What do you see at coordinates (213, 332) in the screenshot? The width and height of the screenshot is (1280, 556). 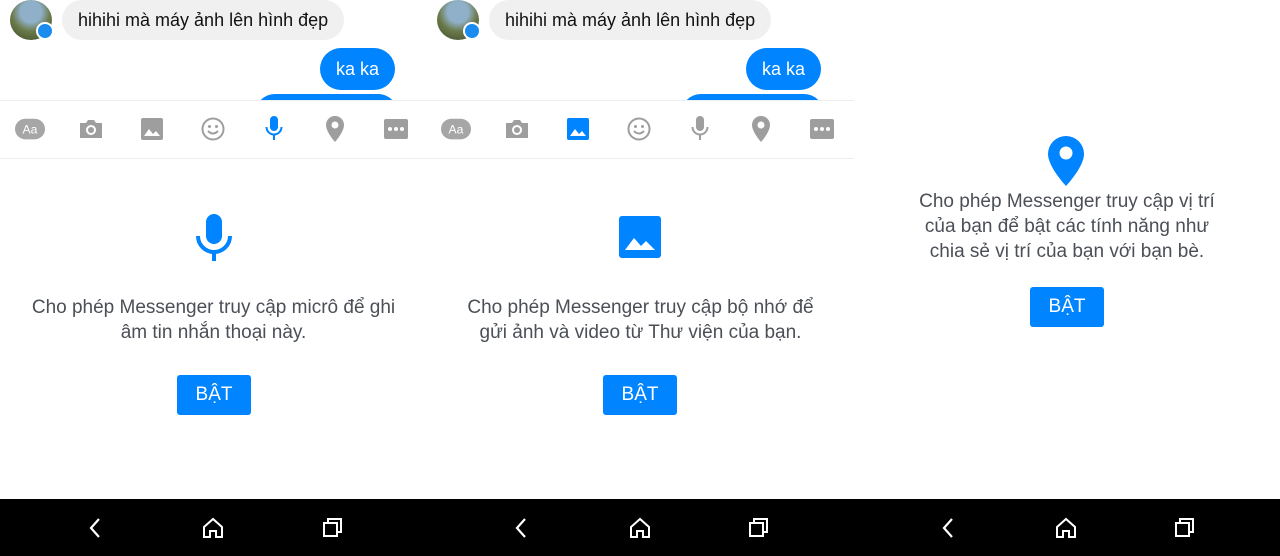 I see `permission-text-line2: âm tin nhắn thoại này.` at bounding box center [213, 332].